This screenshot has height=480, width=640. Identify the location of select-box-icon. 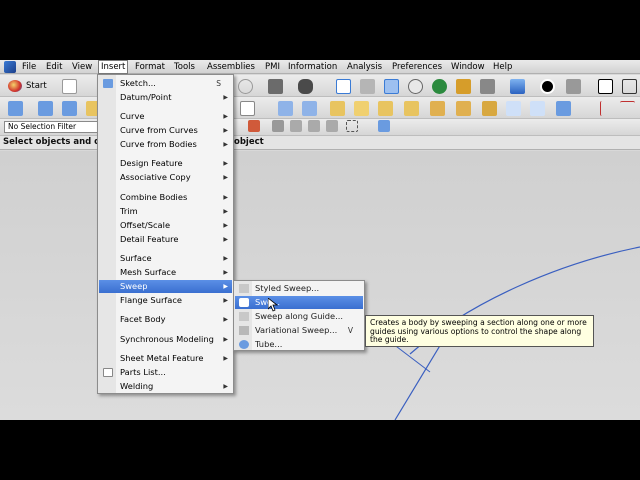
(352, 126).